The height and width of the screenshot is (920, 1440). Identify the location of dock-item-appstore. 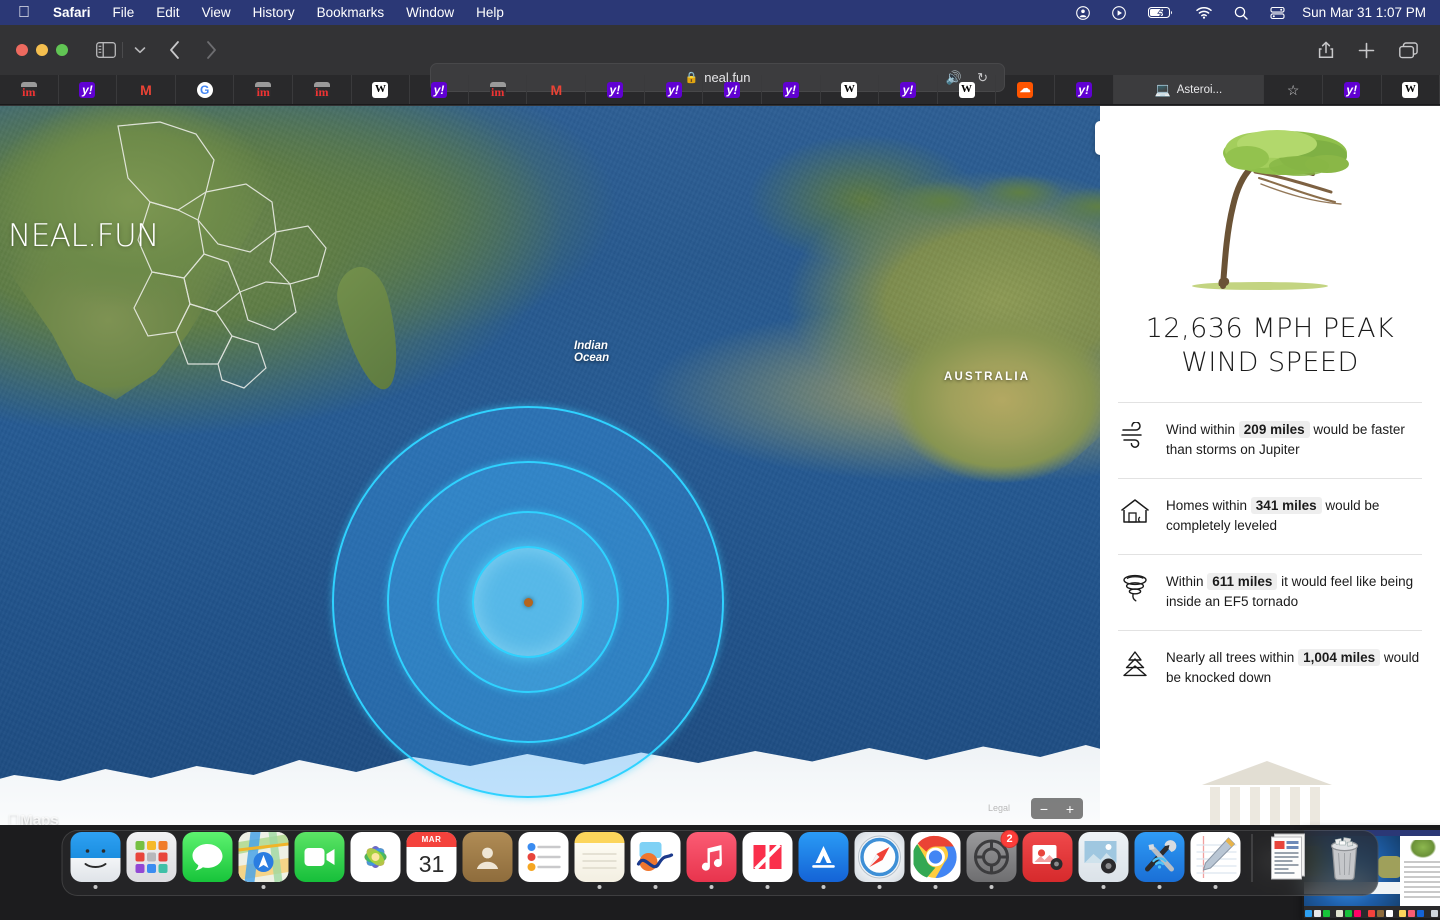
(824, 860).